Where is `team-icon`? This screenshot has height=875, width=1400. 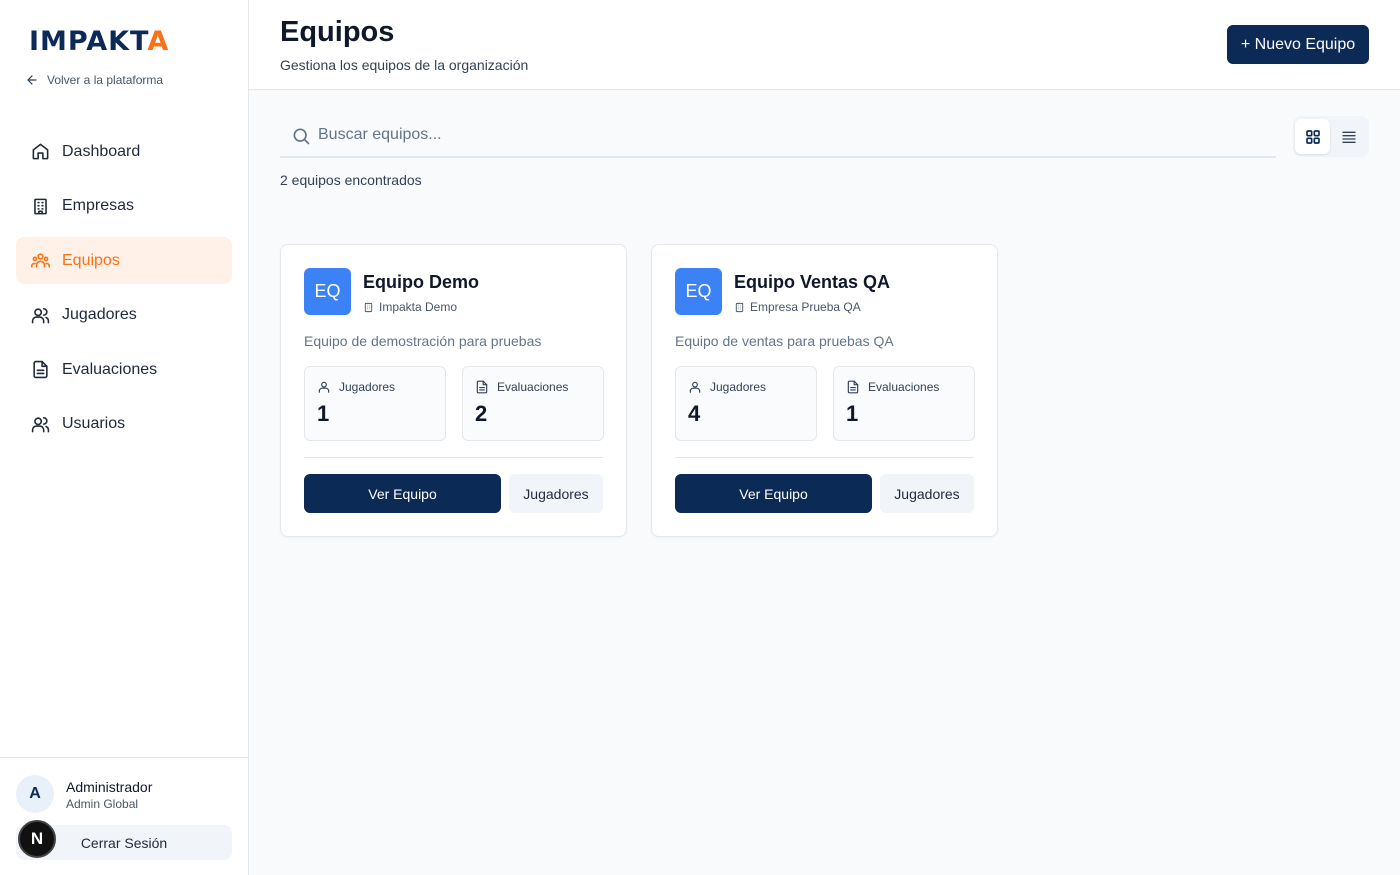 team-icon is located at coordinates (40, 260).